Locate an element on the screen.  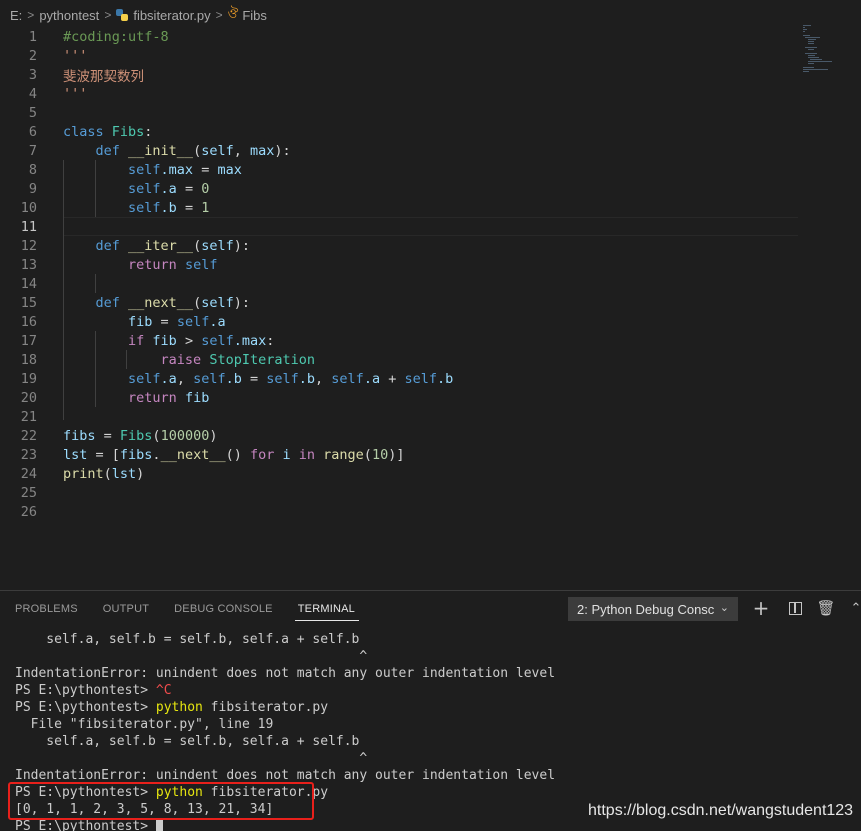
code-line: 14 is located at coordinates (400, 283).